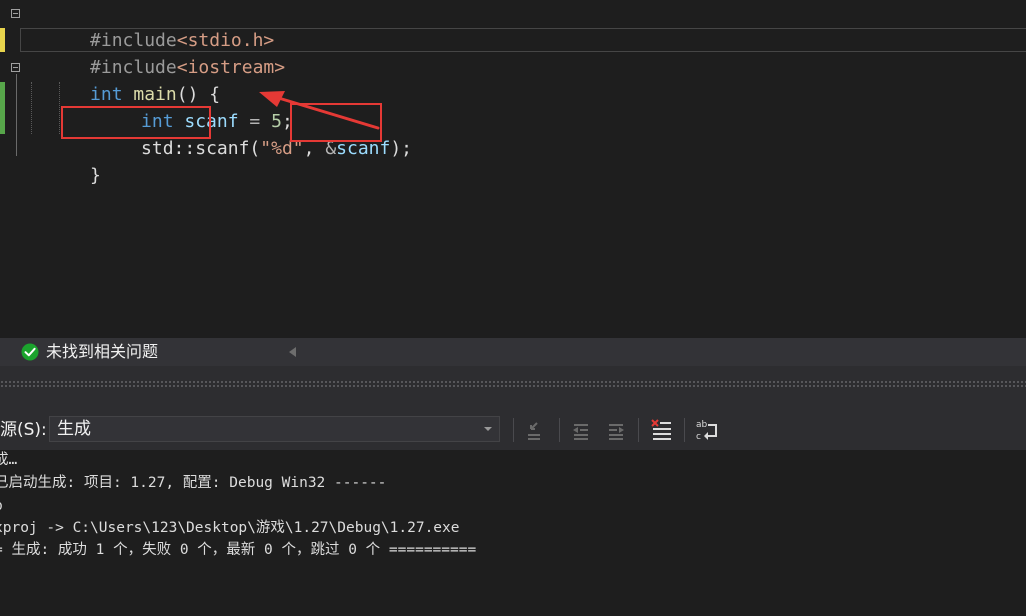  I want to click on output-toolbar: 源(S): 生成 ab c, so click(513, 429).